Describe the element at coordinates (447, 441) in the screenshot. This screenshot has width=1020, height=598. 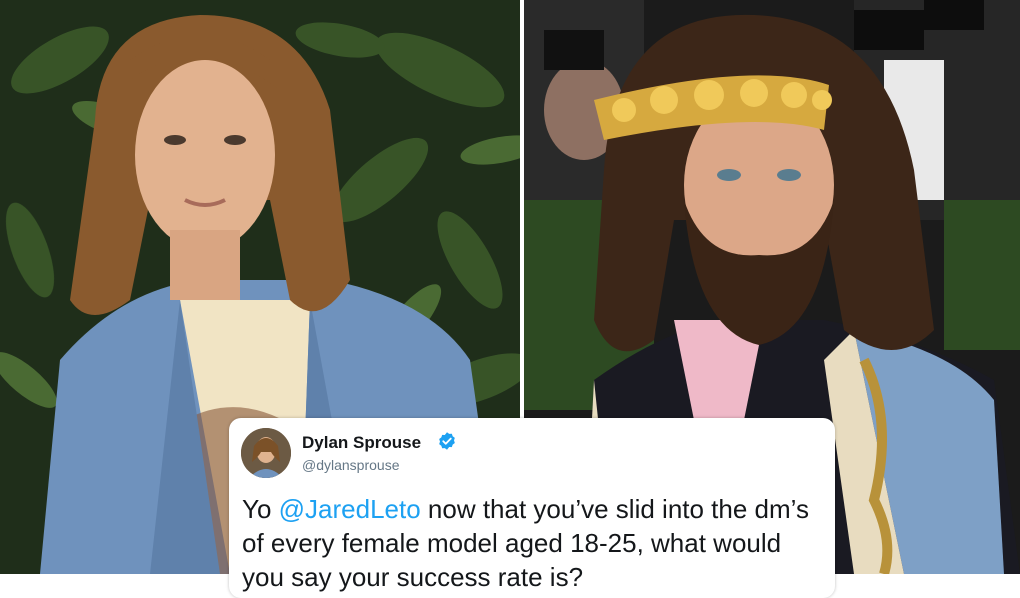
I see `verified-badge-icon` at that location.